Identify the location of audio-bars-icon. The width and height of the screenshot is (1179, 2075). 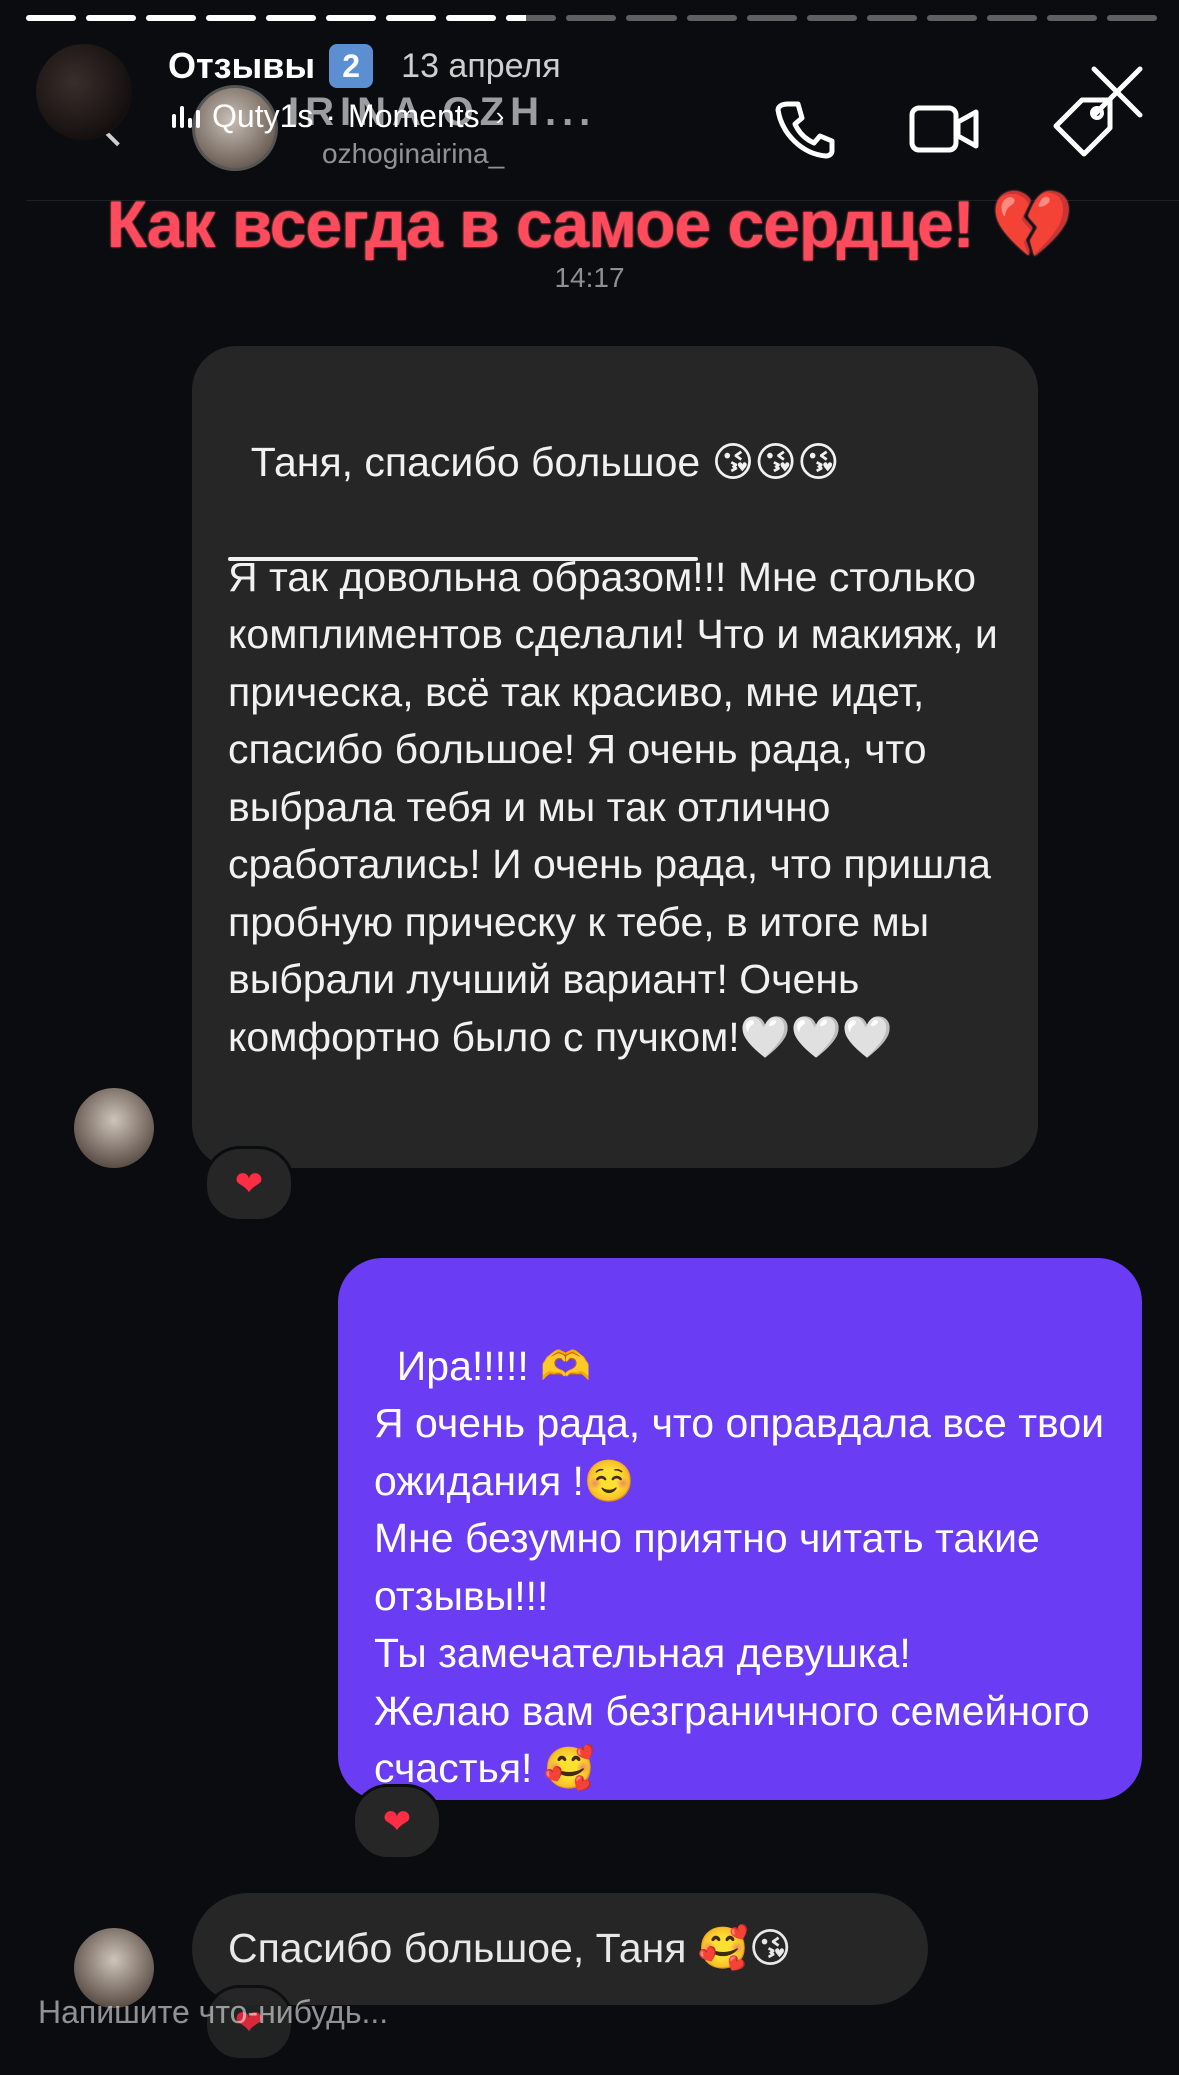
(186, 116).